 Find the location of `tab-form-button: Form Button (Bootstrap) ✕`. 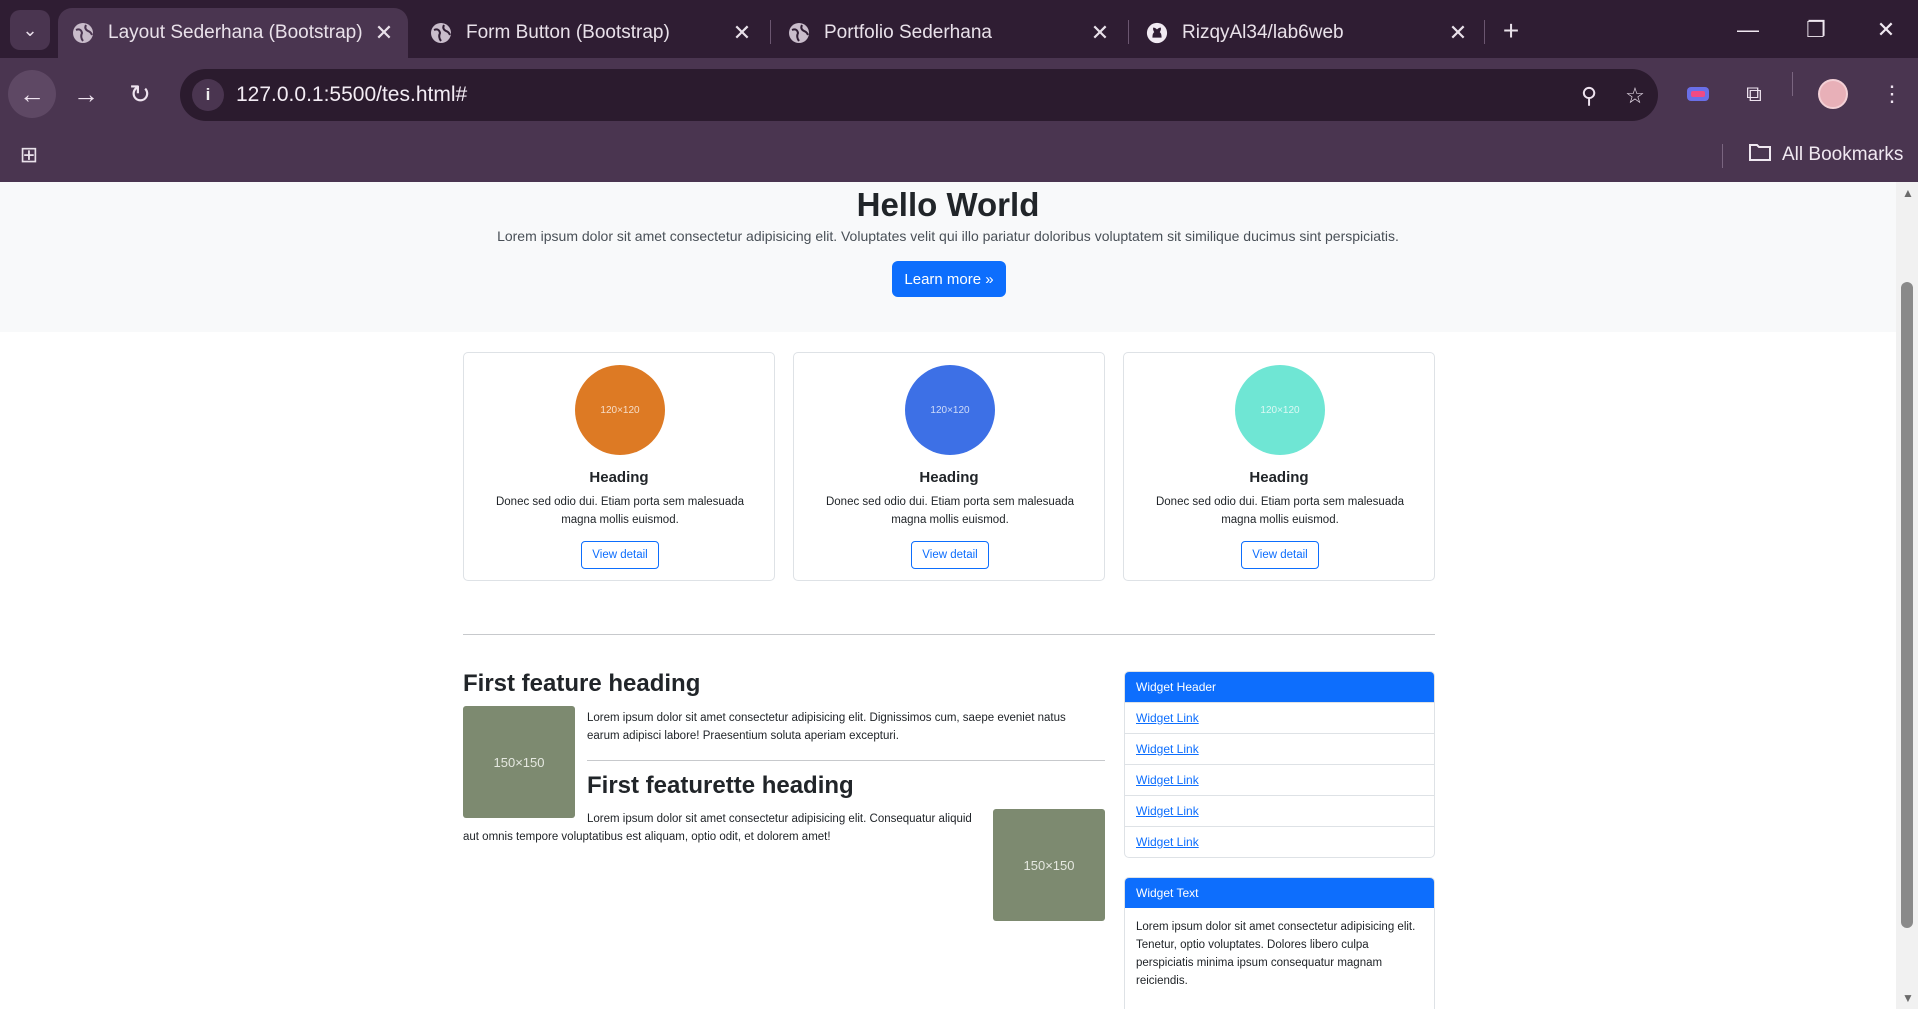

tab-form-button: Form Button (Bootstrap) ✕ is located at coordinates (591, 33).